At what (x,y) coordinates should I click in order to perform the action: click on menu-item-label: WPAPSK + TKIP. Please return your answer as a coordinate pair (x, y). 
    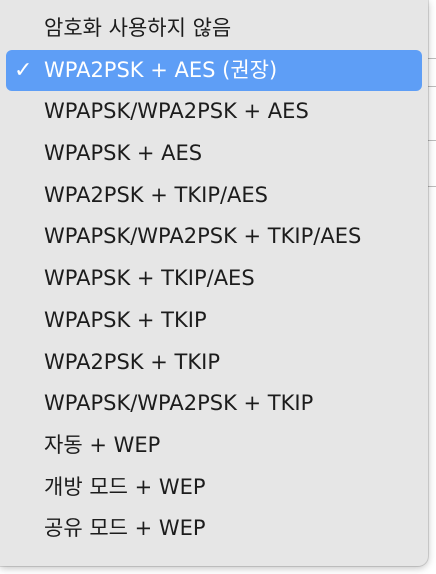
    Looking at the image, I should click on (125, 319).